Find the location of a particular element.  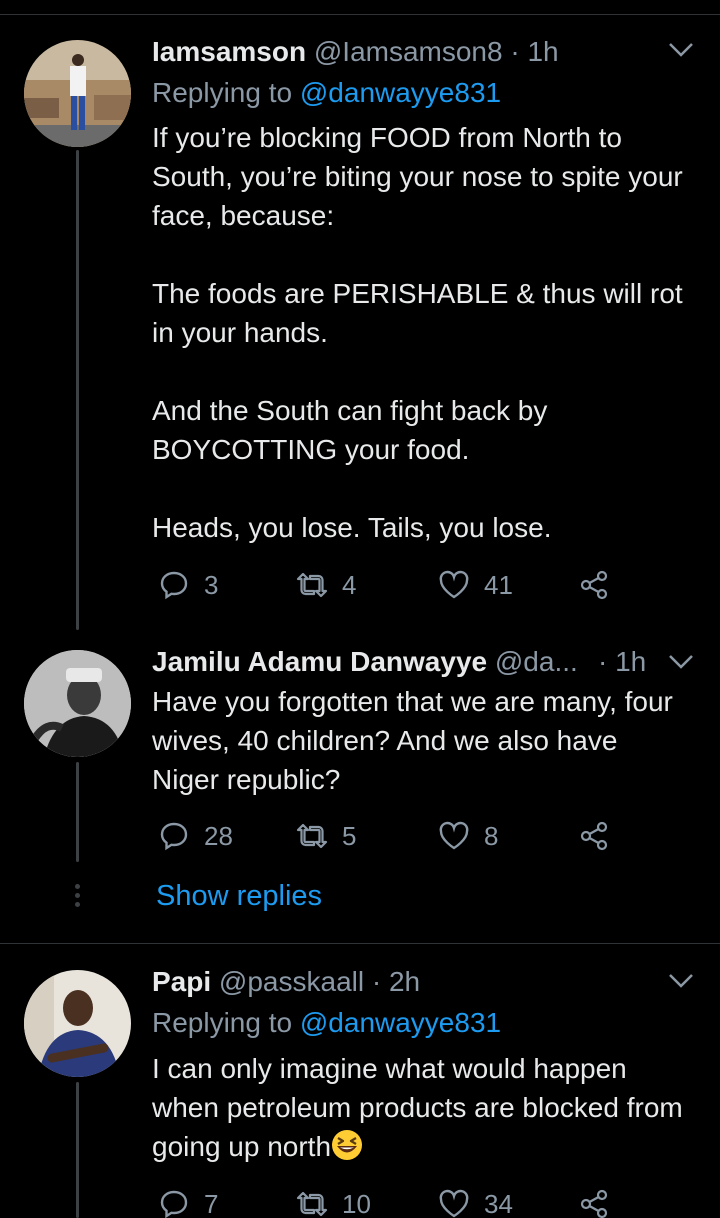

avatar-jamilu is located at coordinates (77, 703).